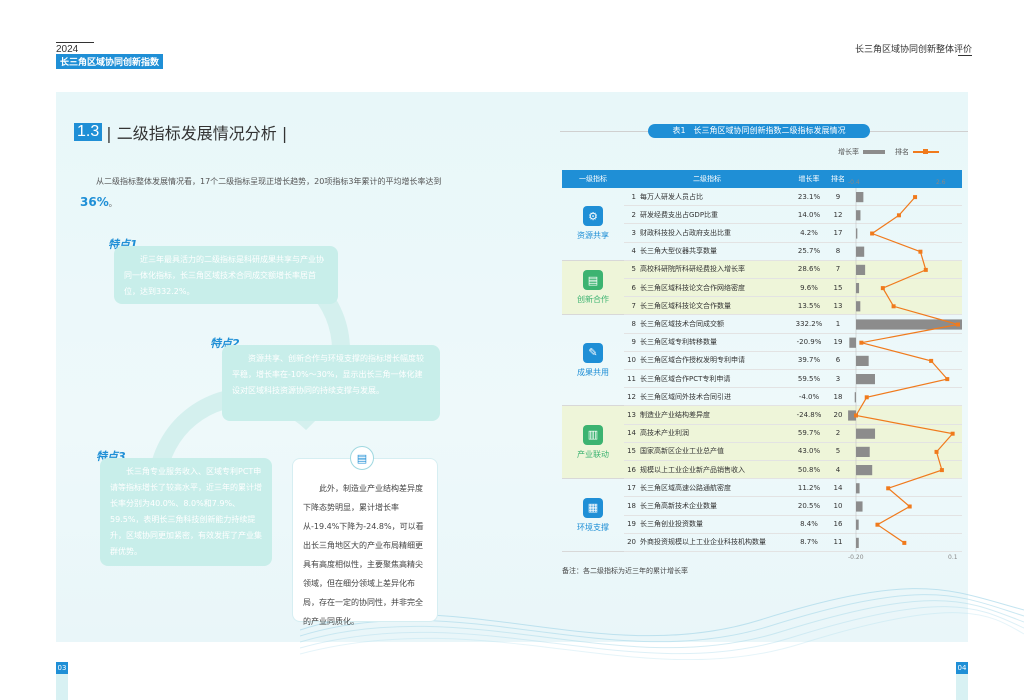  Describe the element at coordinates (902, 152) in the screenshot. I see `legend-rank-label: 排名` at that location.